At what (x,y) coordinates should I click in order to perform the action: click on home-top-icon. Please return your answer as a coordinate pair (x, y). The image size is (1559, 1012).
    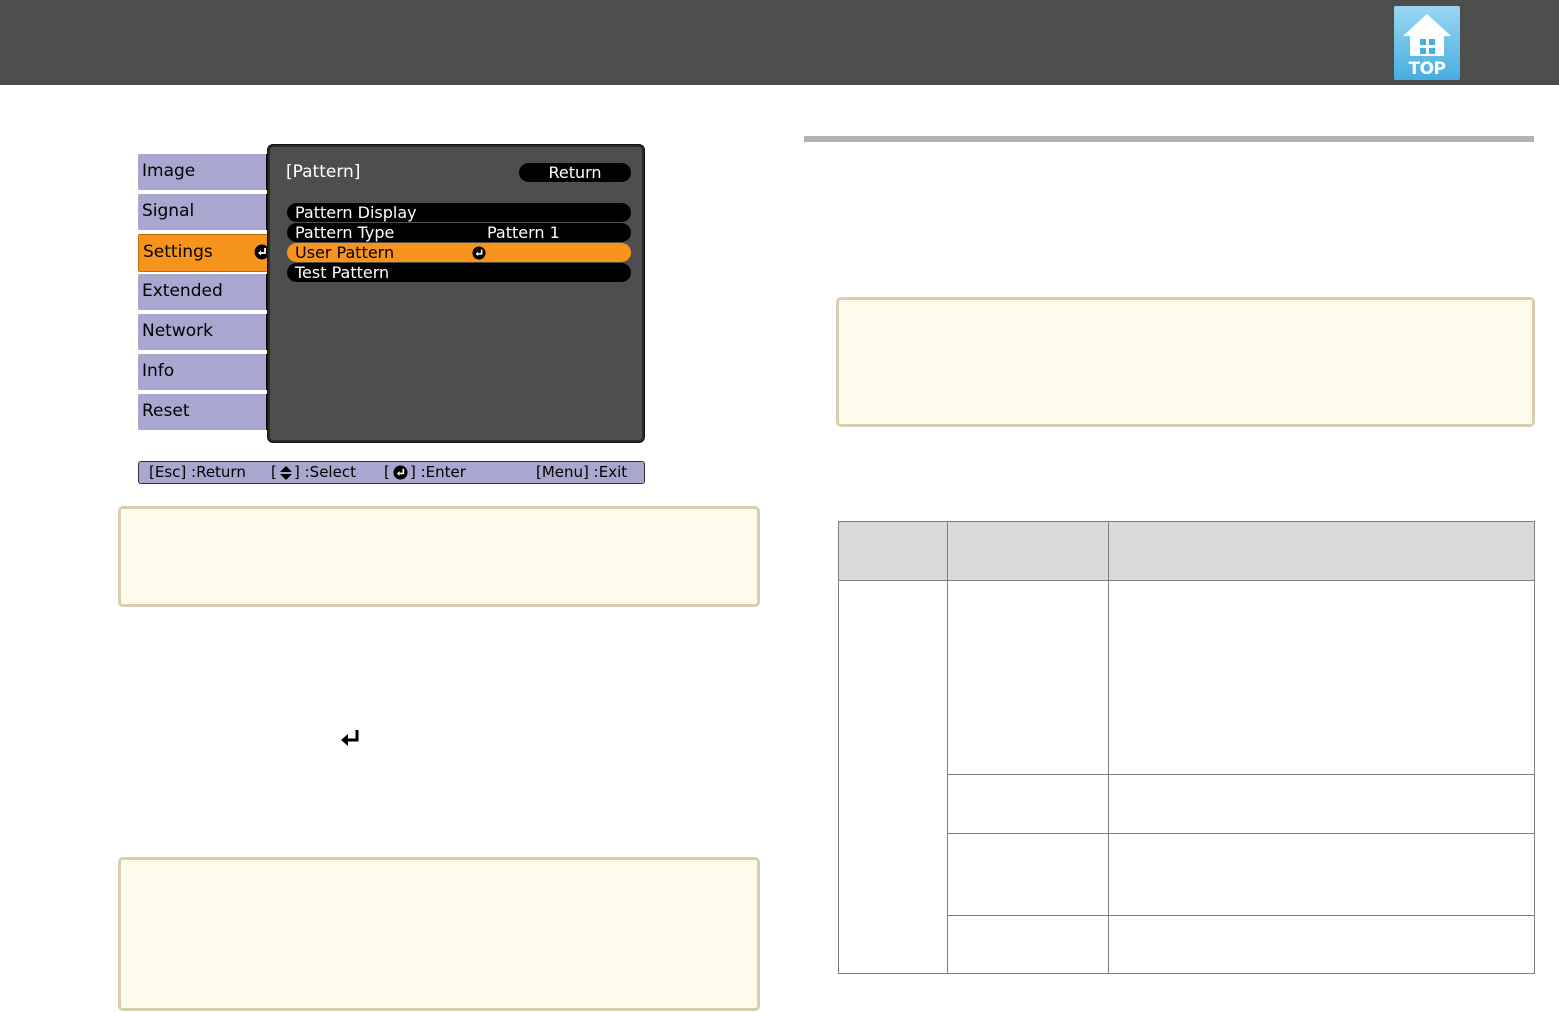
    Looking at the image, I should click on (1427, 35).